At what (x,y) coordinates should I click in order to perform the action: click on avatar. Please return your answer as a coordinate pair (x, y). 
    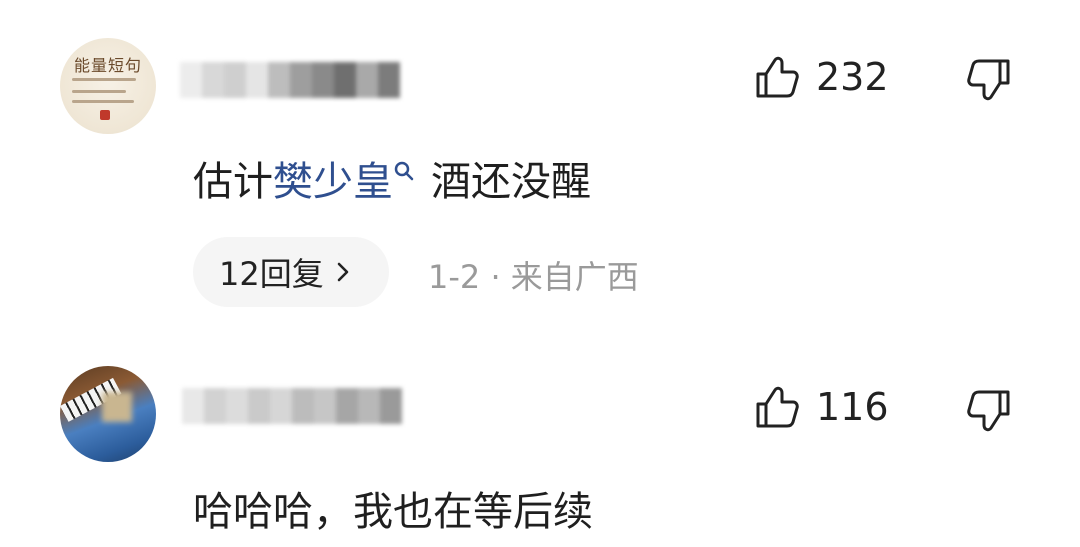
    Looking at the image, I should click on (108, 414).